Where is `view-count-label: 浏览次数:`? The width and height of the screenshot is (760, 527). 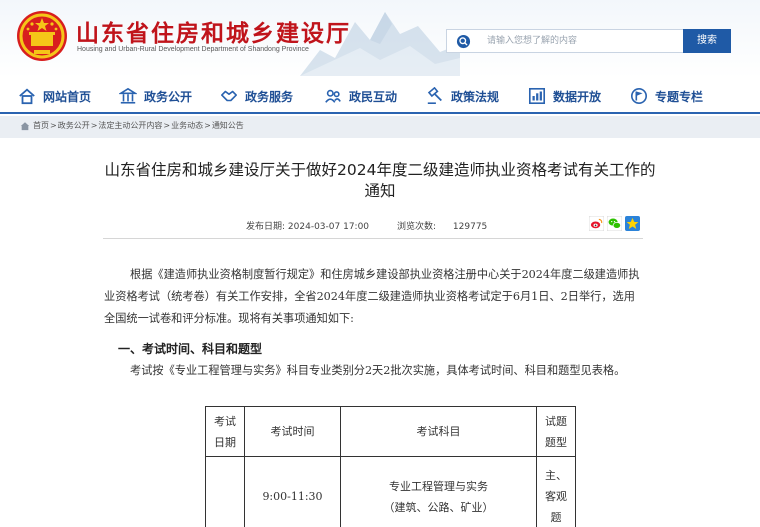 view-count-label: 浏览次数: is located at coordinates (417, 227).